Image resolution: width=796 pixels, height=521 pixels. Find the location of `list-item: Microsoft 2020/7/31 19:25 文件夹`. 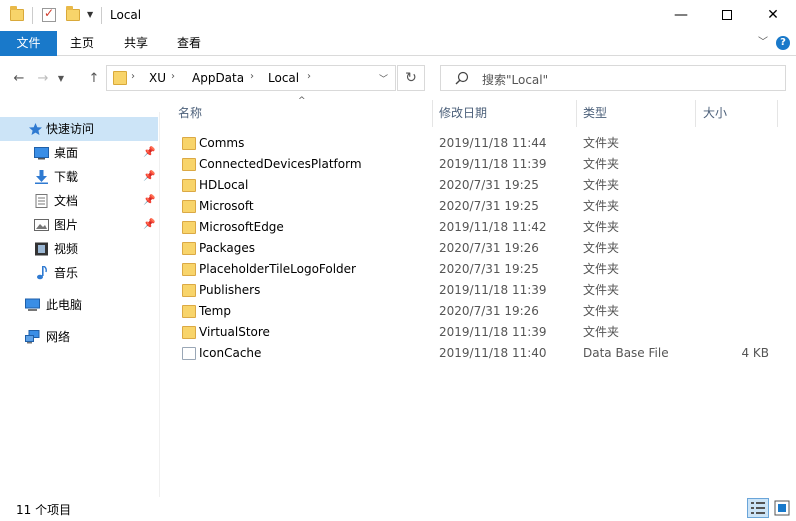

list-item: Microsoft 2020/7/31 19:25 文件夹 is located at coordinates (475, 206).